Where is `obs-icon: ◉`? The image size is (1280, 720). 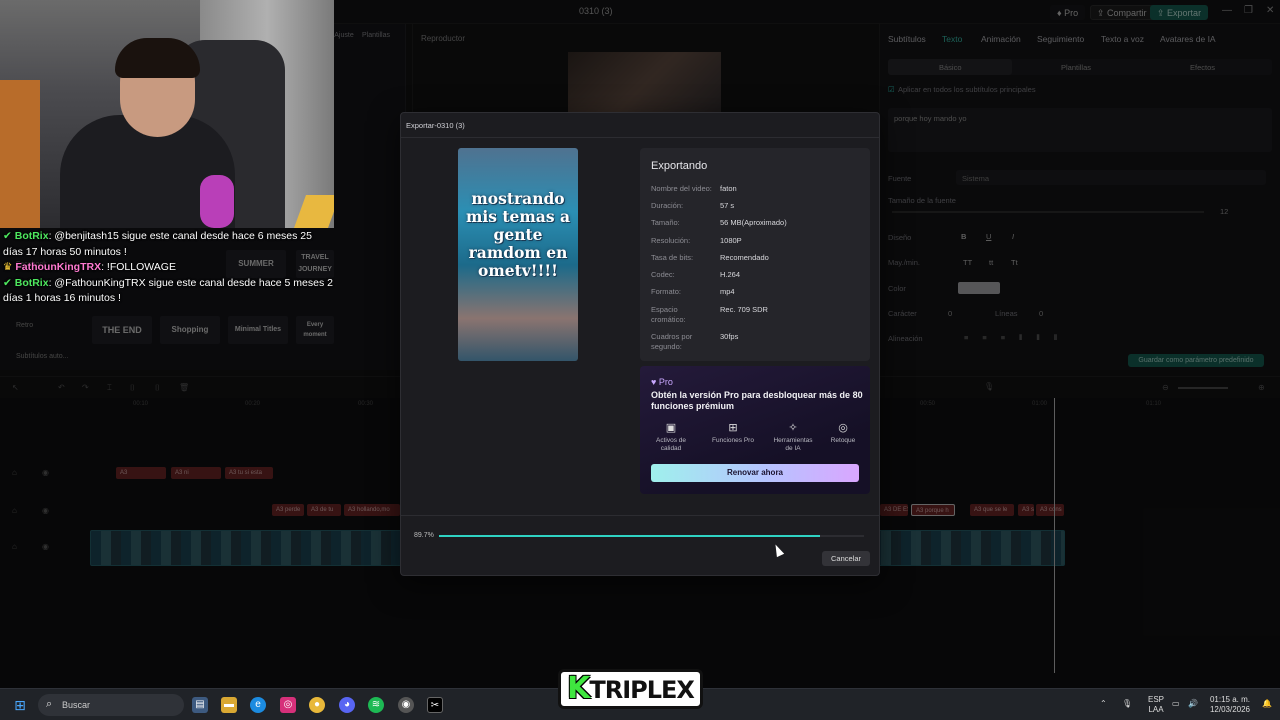 obs-icon: ◉ is located at coordinates (406, 705).